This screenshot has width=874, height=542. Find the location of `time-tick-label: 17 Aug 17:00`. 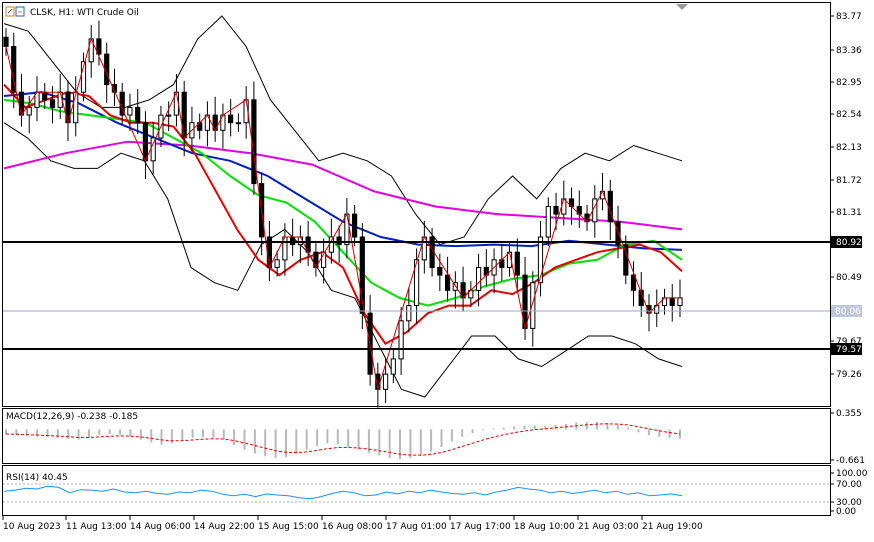

time-tick-label: 17 Aug 17:00 is located at coordinates (480, 527).